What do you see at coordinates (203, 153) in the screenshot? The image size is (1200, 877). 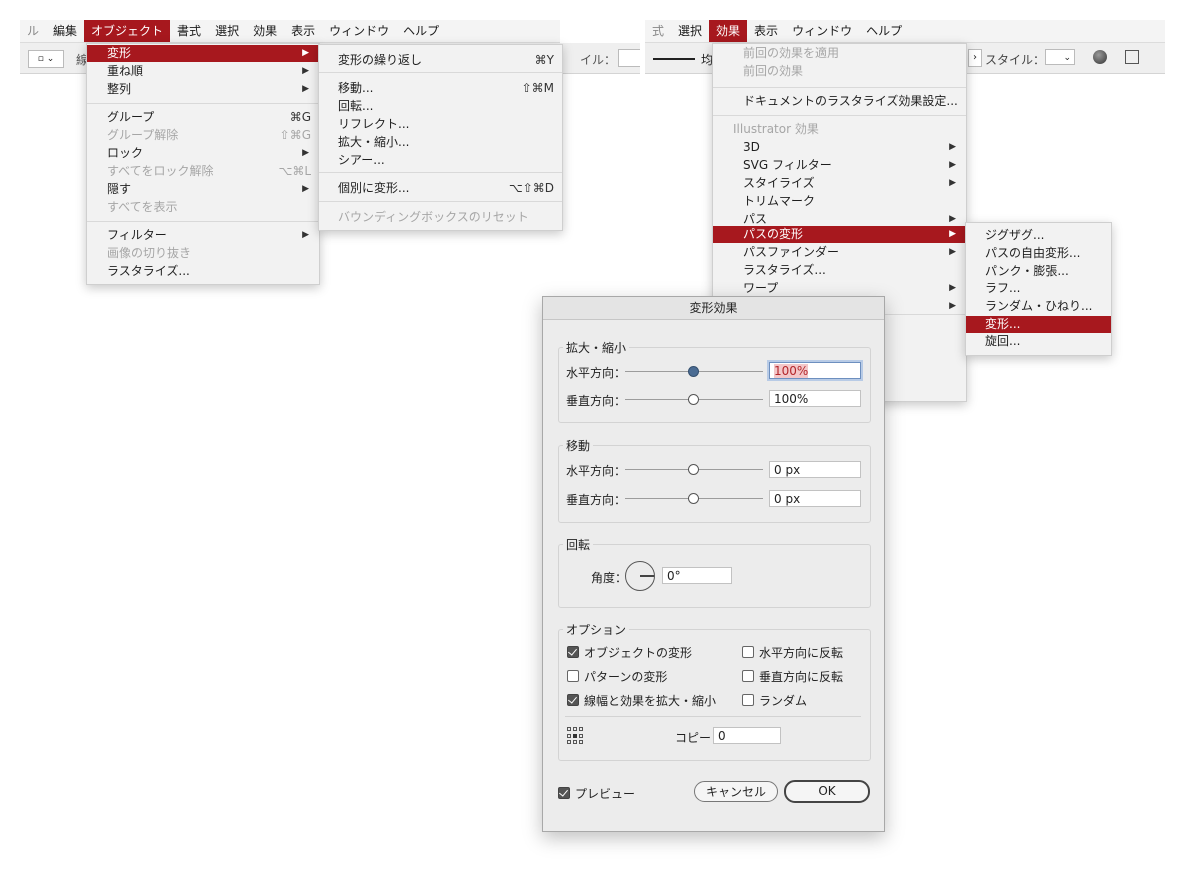 I see `menu-item: ロック ▶` at bounding box center [203, 153].